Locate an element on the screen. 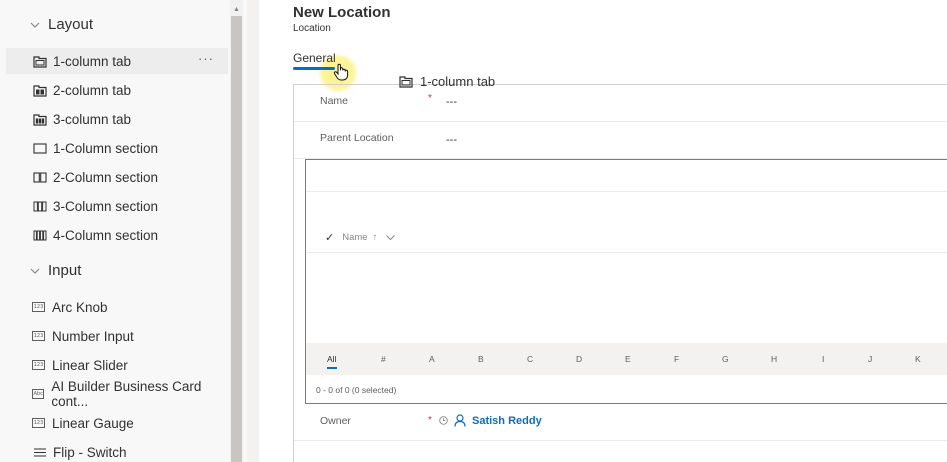 The image size is (947, 462). sidebar-item-label: 3-column tab is located at coordinates (92, 119).